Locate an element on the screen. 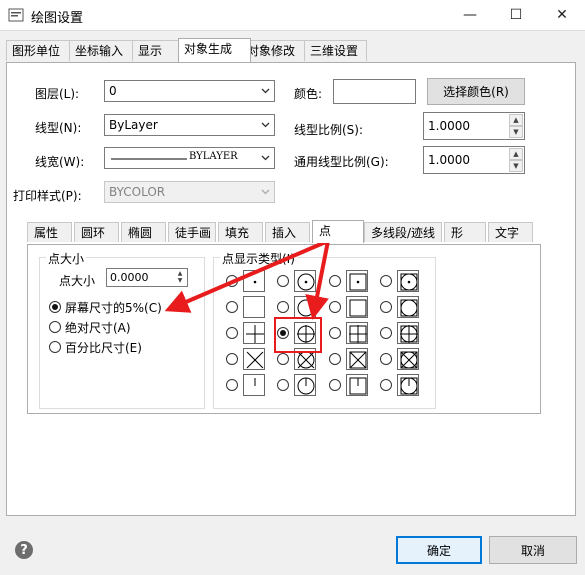  subtab-fill: 填充 is located at coordinates (240, 232).